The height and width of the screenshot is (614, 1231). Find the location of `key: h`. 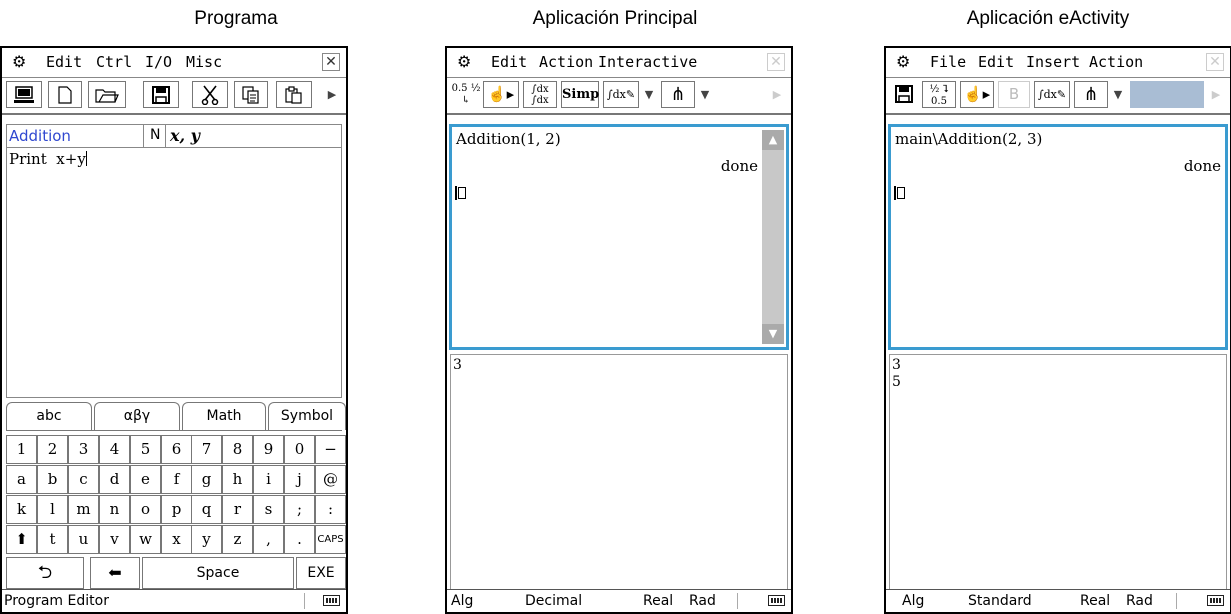

key: h is located at coordinates (237, 479).